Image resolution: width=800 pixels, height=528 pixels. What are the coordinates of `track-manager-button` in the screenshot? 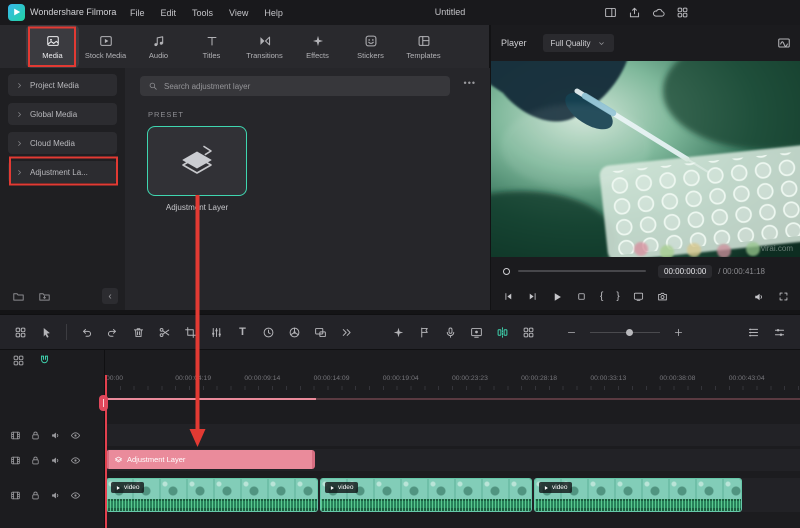 It's located at (753, 332).